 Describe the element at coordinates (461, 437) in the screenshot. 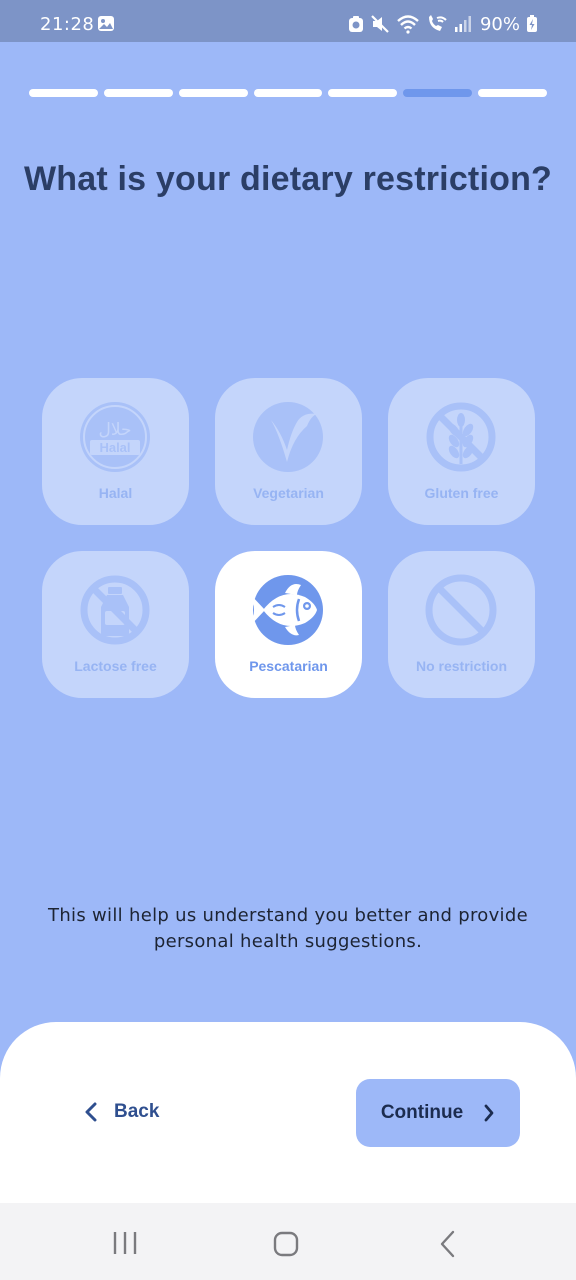

I see `no-wheat-icon` at that location.